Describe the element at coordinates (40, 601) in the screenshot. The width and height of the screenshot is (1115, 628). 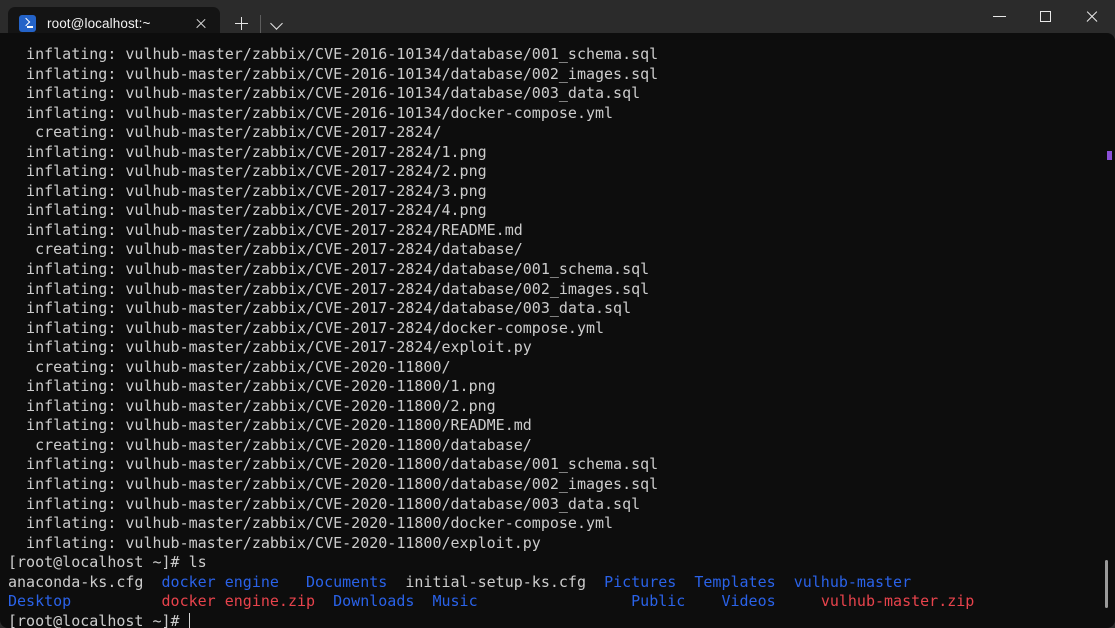
I see `terminal-text: Desktop` at that location.